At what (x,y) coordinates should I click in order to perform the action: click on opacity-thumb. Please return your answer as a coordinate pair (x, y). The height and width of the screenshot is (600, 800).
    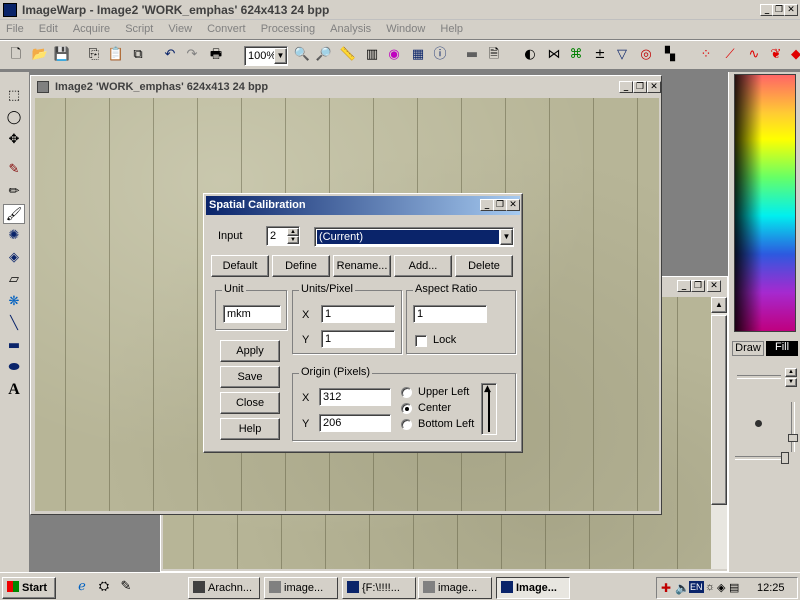
    Looking at the image, I should click on (785, 458).